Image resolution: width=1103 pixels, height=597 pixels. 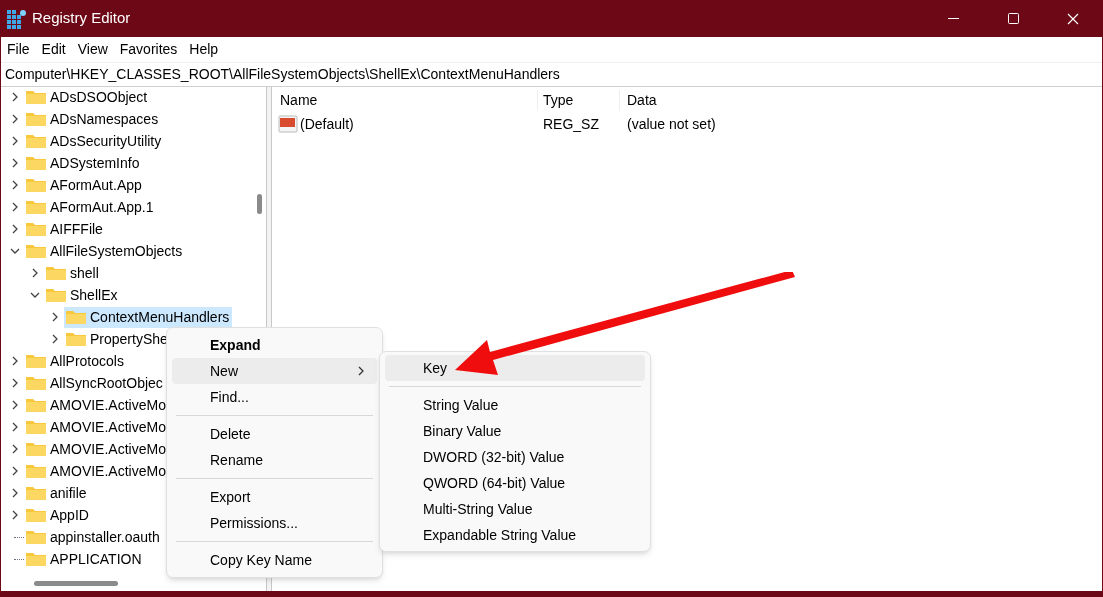 What do you see at coordinates (515, 431) in the screenshot?
I see `menu-item: Binary Value` at bounding box center [515, 431].